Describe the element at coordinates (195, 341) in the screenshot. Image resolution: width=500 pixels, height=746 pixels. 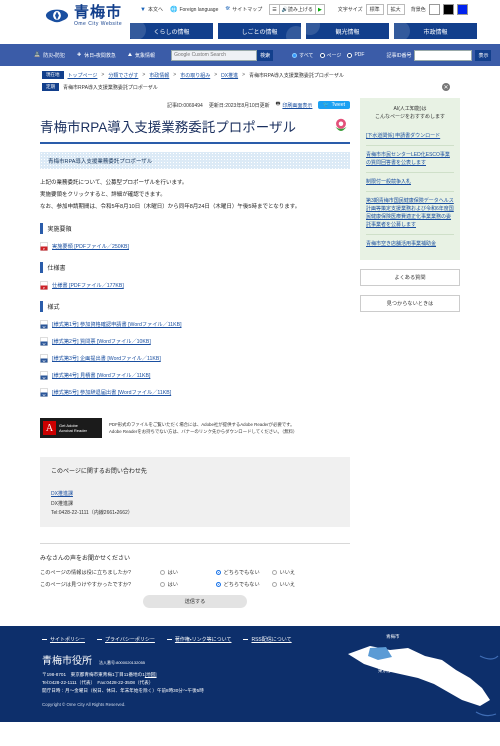
I see `file-link-yoshiki-2: W [様式第2号] 質問票 [Wordファイル／10KB]` at that location.